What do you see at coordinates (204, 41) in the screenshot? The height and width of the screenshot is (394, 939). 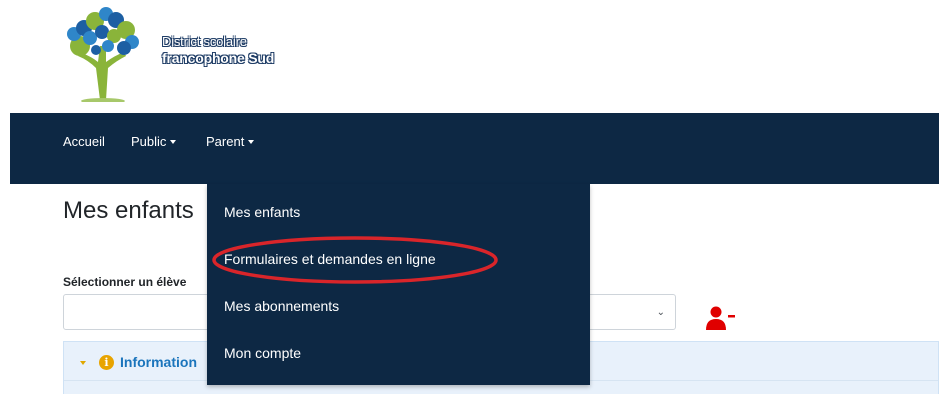 I see `brand-line-1: District scolaire` at bounding box center [204, 41].